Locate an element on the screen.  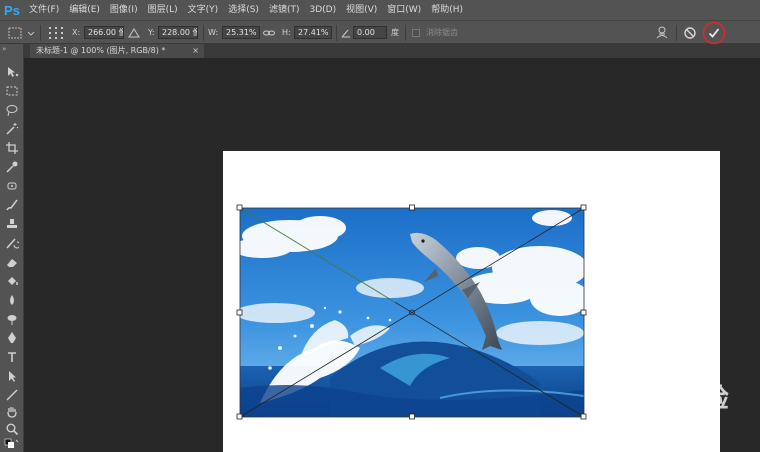
commit-transform-icon is located at coordinates (714, 32).